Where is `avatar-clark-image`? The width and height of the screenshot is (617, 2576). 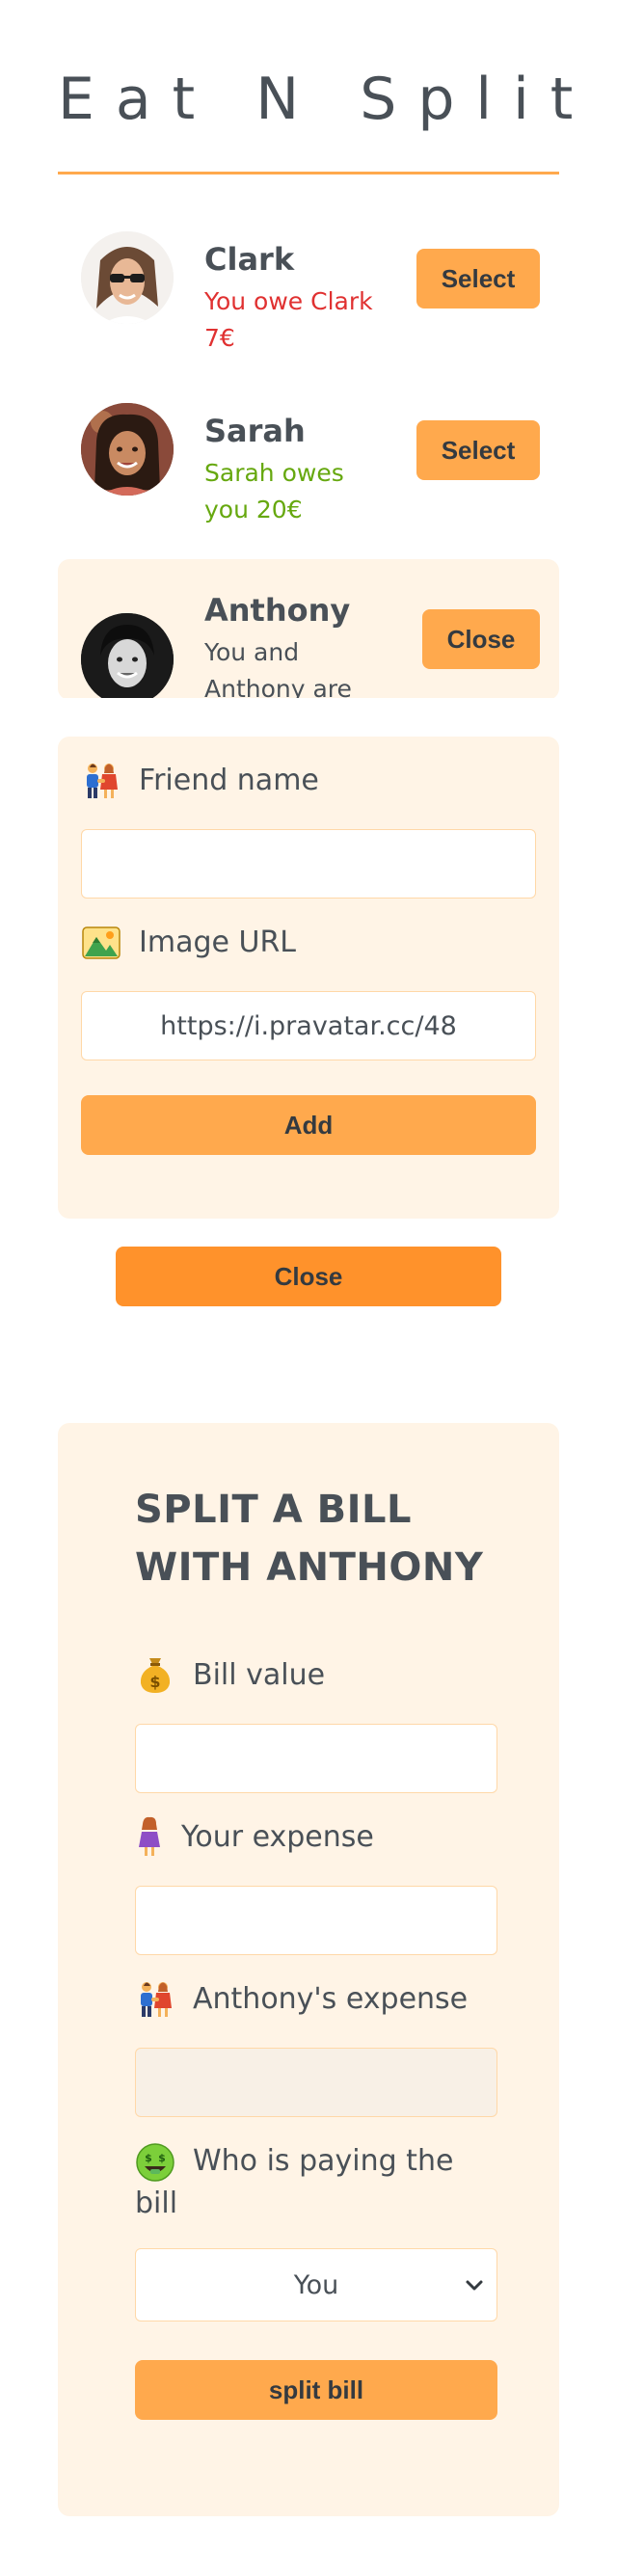 avatar-clark-image is located at coordinates (128, 278).